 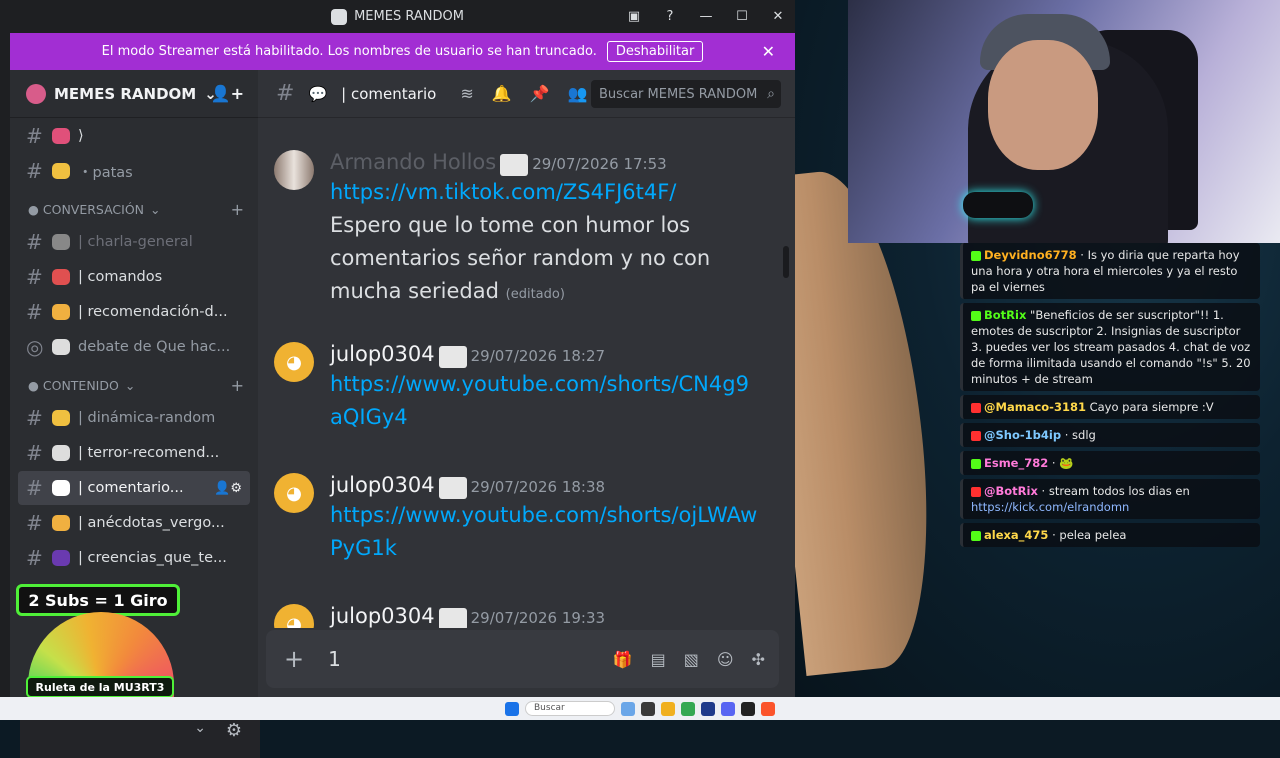 I want to click on chat-user: @Mamaco-3181, so click(x=1035, y=407).